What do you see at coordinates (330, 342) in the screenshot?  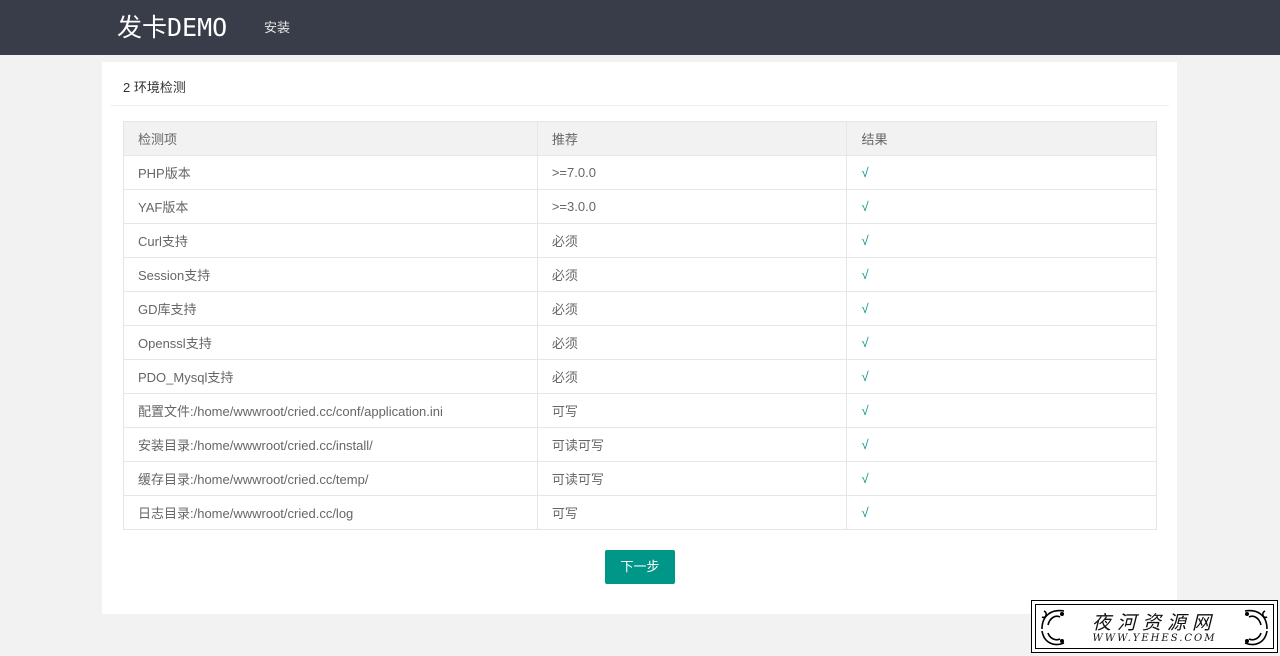 I see `check-item-cell: Openssl支持` at bounding box center [330, 342].